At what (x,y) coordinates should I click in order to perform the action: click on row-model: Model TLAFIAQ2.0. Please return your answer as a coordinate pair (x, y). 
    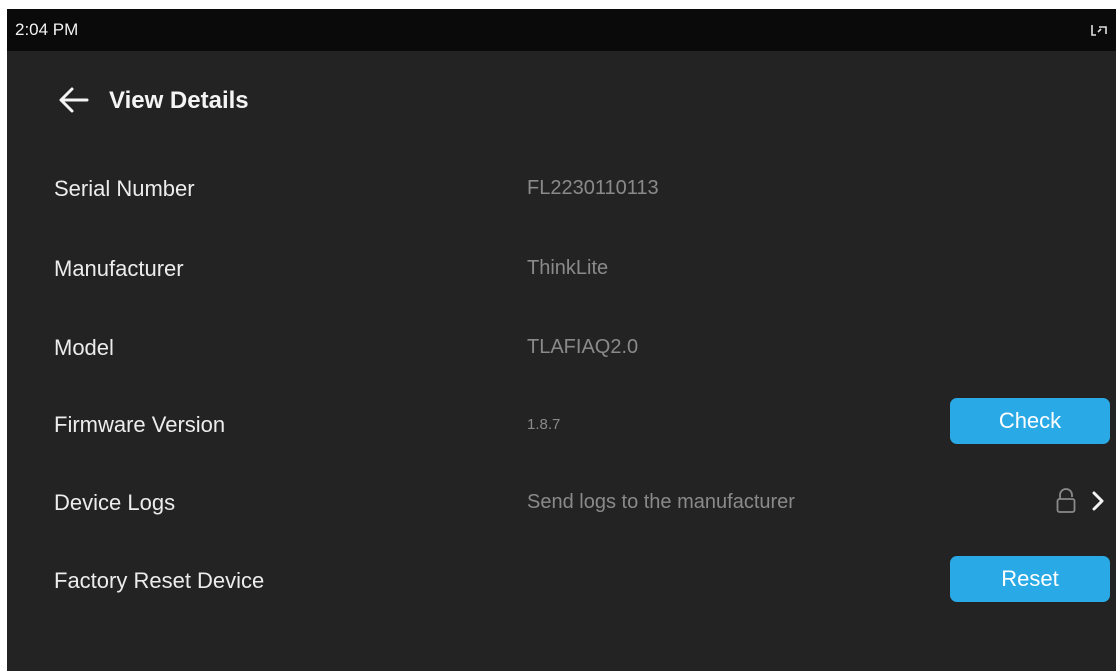
    Looking at the image, I should click on (561, 347).